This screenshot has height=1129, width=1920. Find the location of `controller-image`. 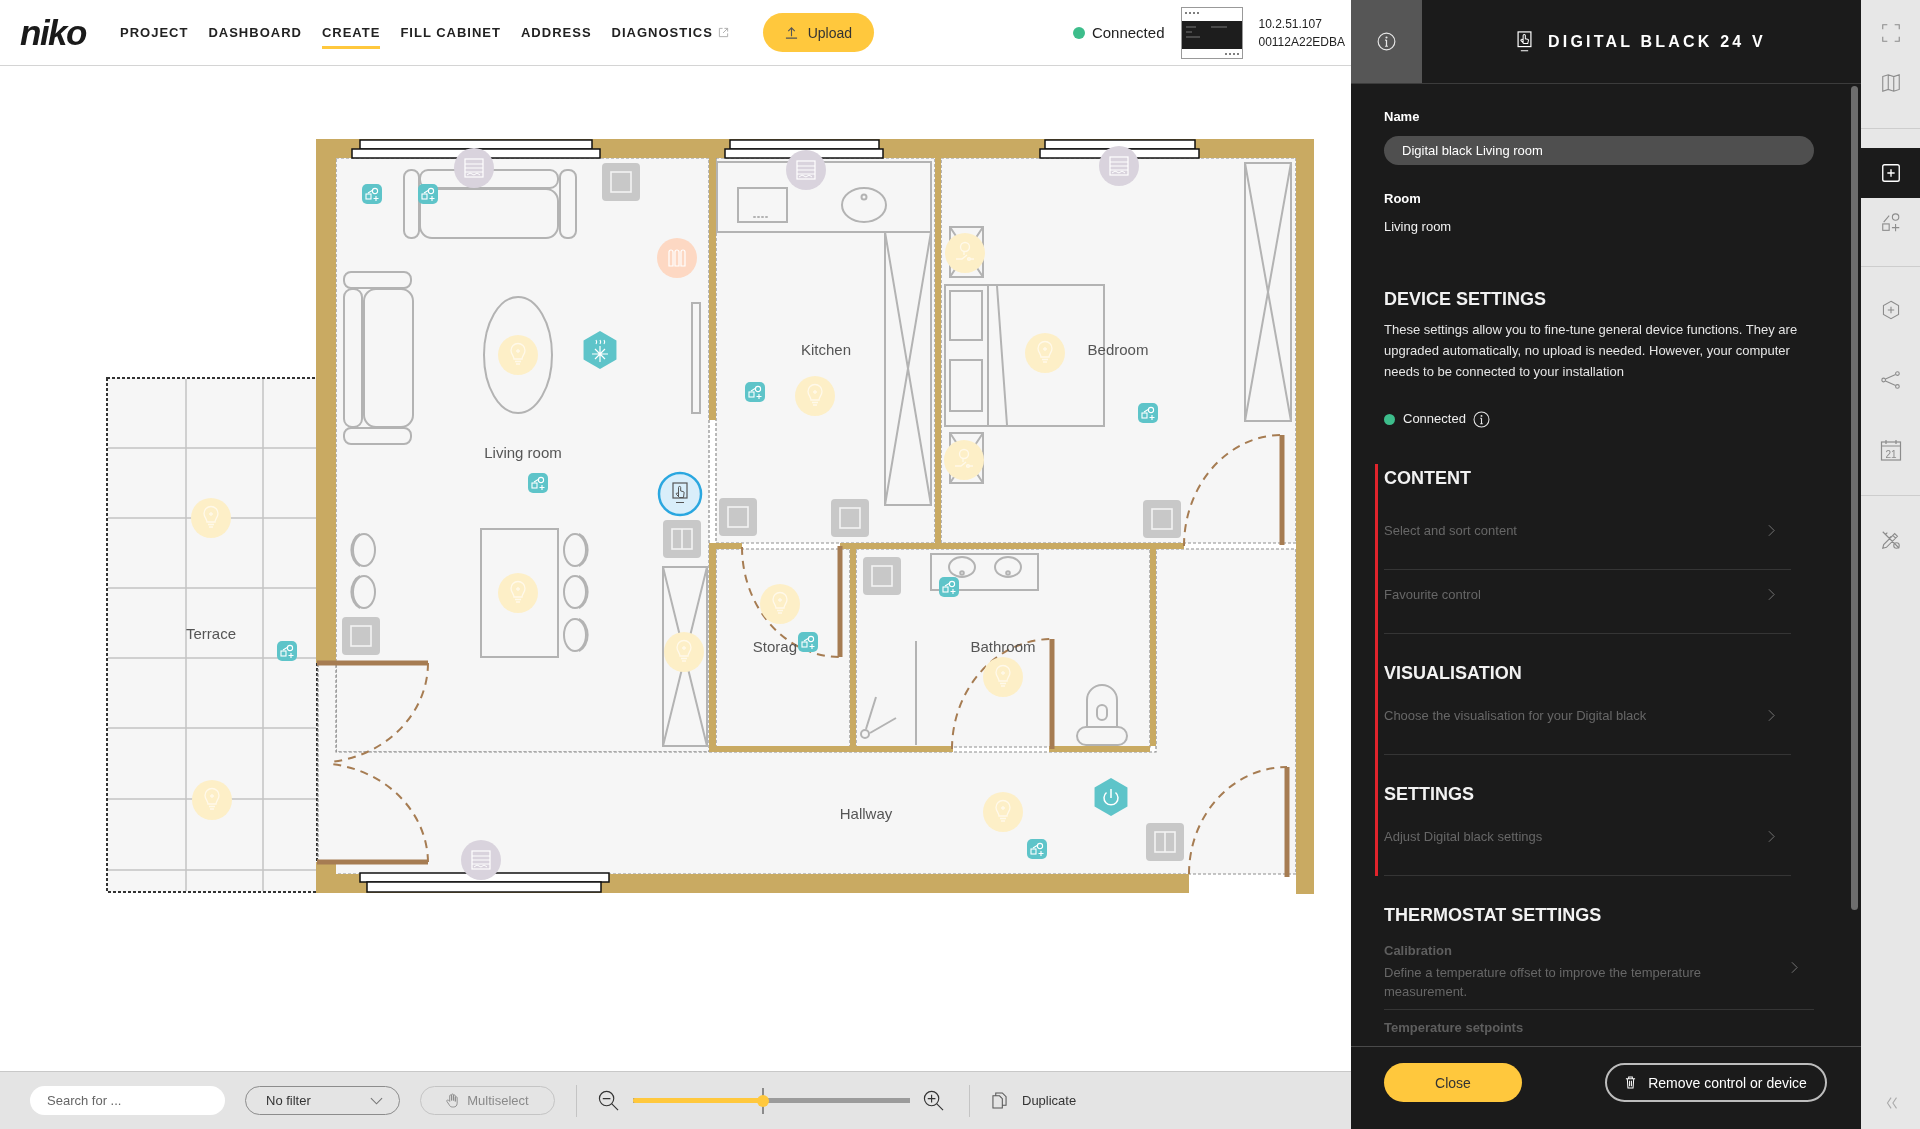

controller-image is located at coordinates (1212, 32).